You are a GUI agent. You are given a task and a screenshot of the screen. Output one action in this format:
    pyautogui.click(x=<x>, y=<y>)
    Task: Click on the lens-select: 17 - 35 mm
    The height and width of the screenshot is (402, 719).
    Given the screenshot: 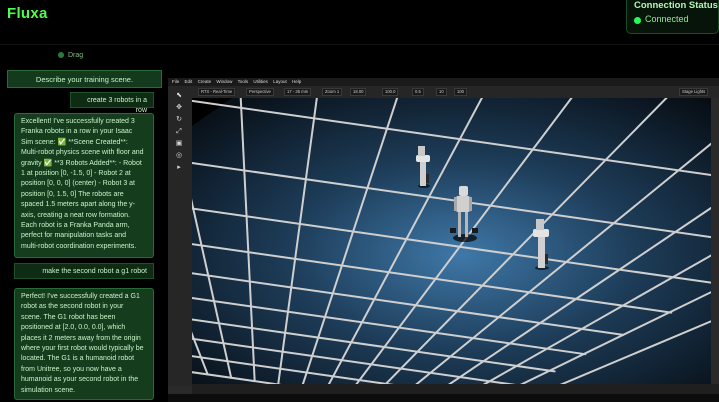 What is the action you would take?
    pyautogui.click(x=298, y=92)
    